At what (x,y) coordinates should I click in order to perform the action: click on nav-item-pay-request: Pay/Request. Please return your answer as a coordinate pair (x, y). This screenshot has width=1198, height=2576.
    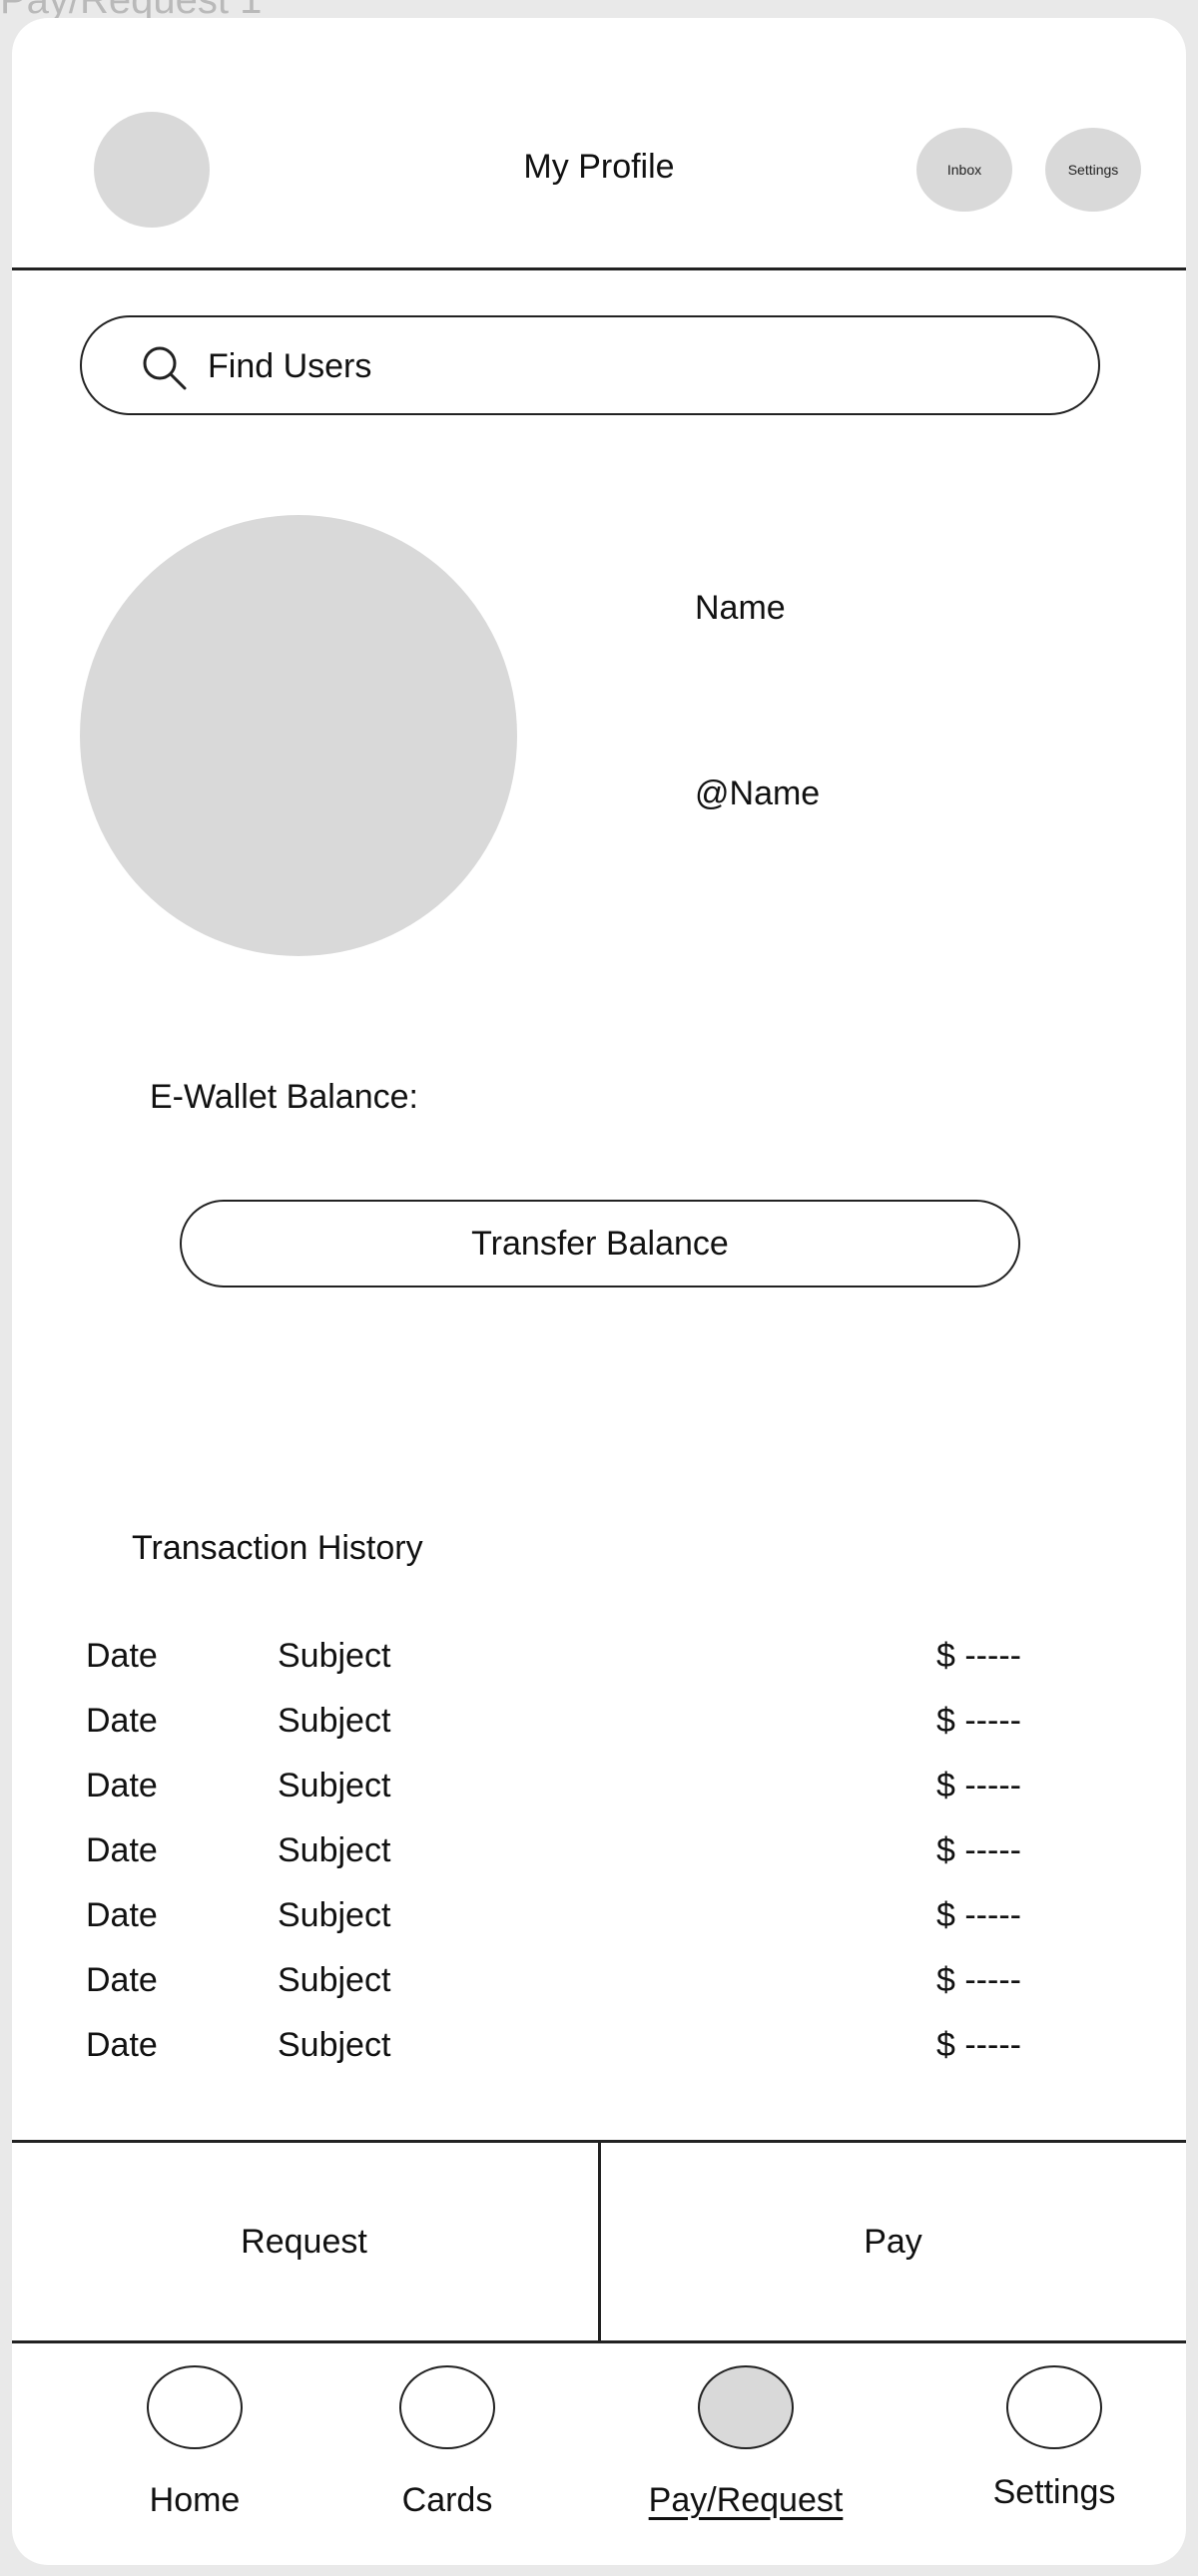
    Looking at the image, I should click on (746, 2455).